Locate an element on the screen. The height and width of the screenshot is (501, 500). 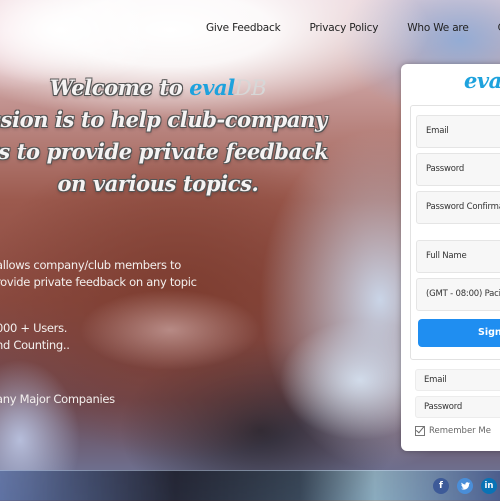
info-companies: any Major Companies is located at coordinates (57, 399).